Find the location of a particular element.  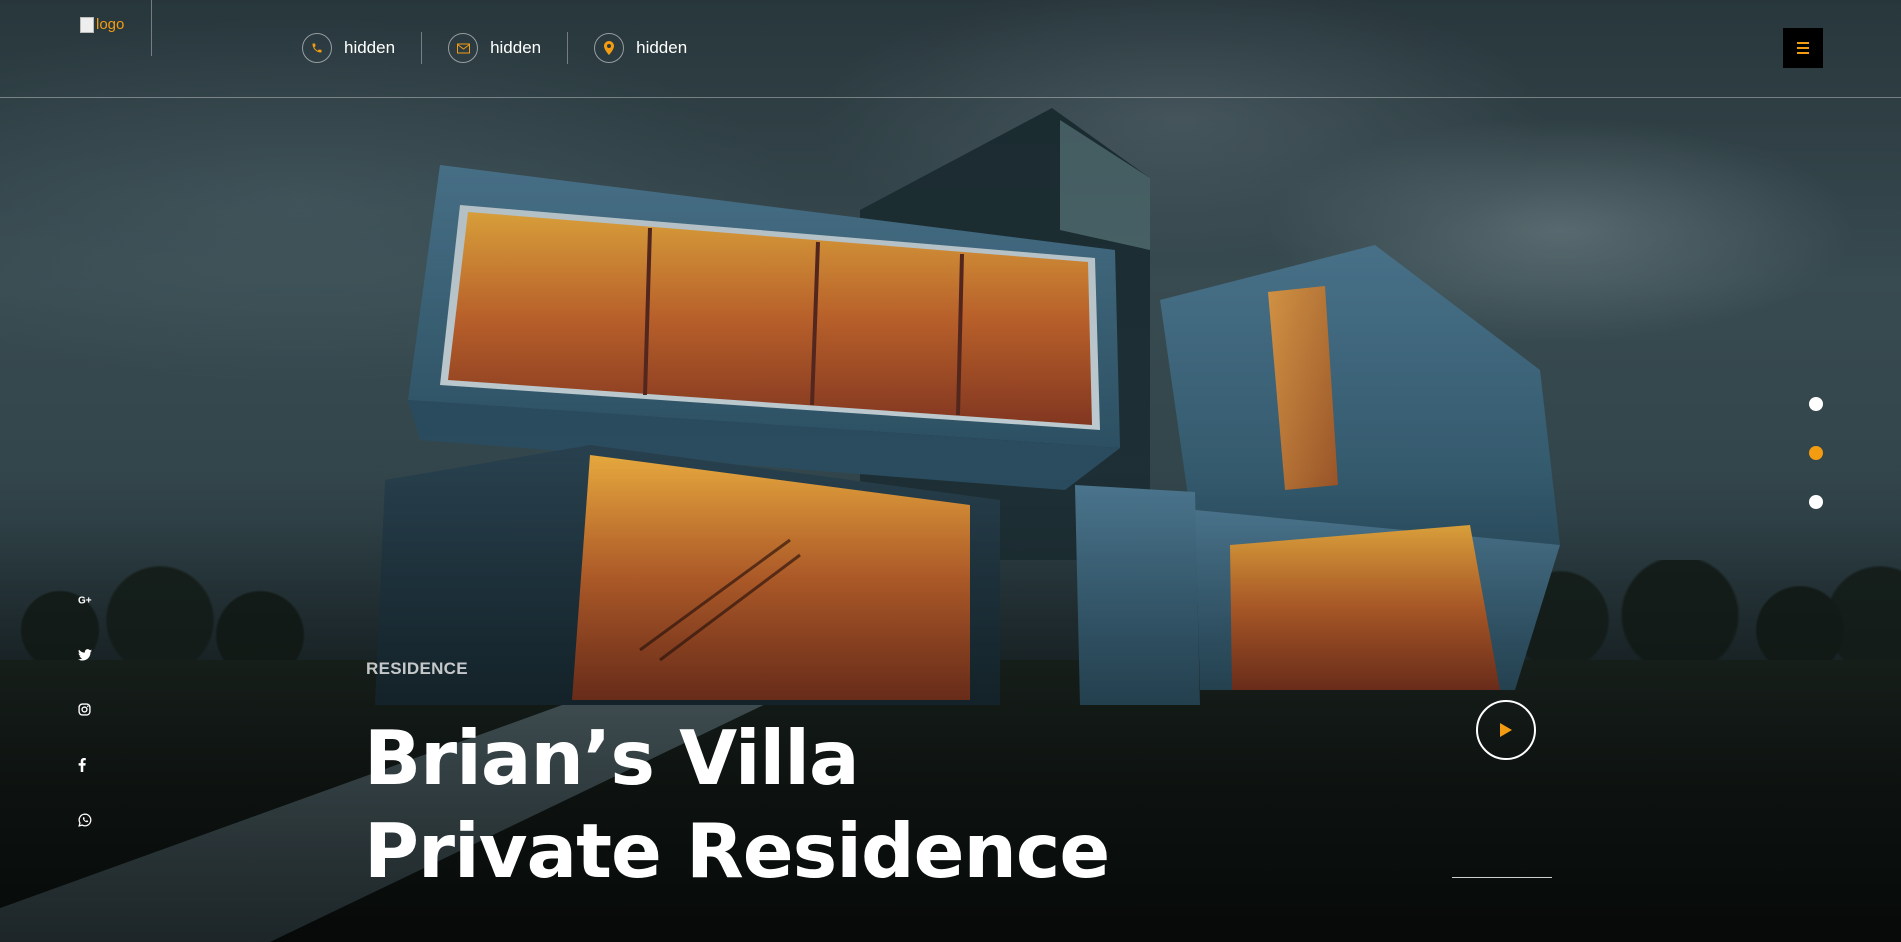

contact-phone: hidden is located at coordinates (361, 48).